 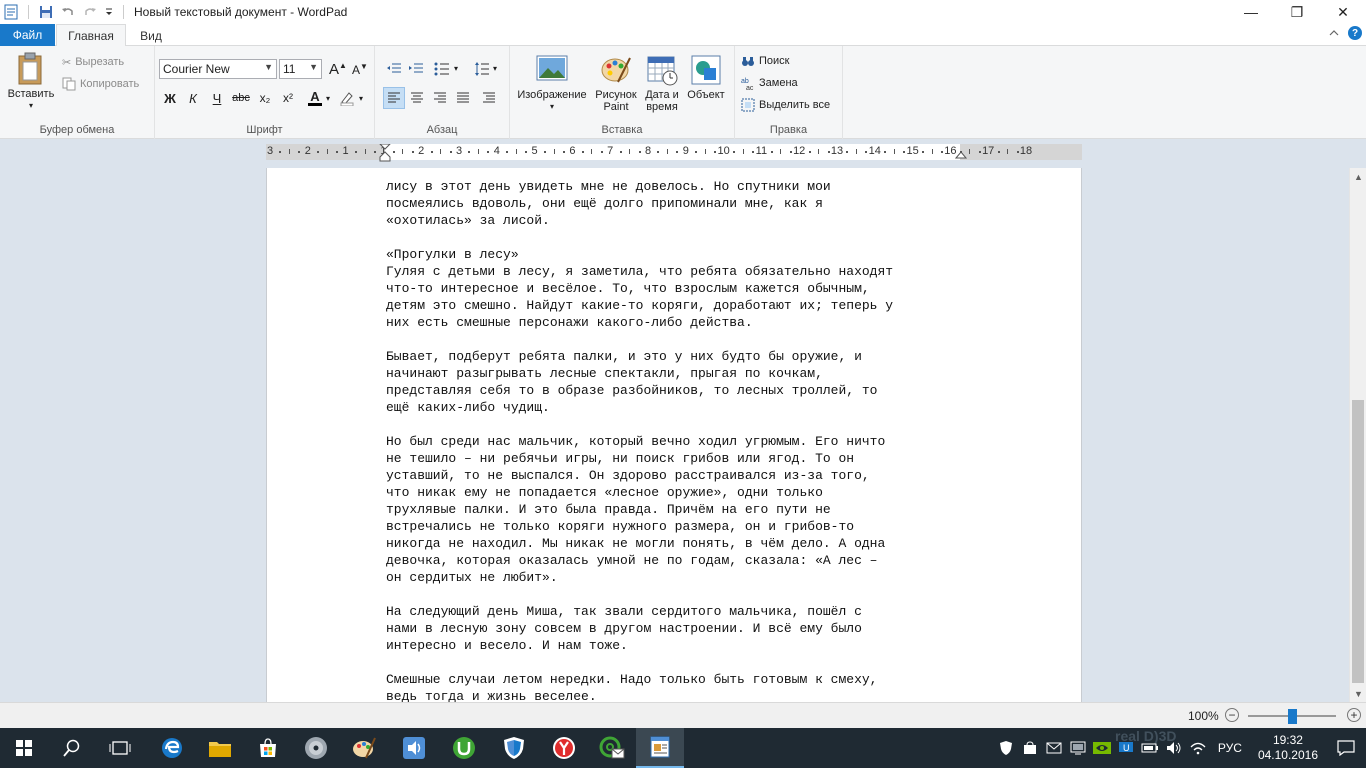 What do you see at coordinates (347, 98) in the screenshot?
I see `highlight-button` at bounding box center [347, 98].